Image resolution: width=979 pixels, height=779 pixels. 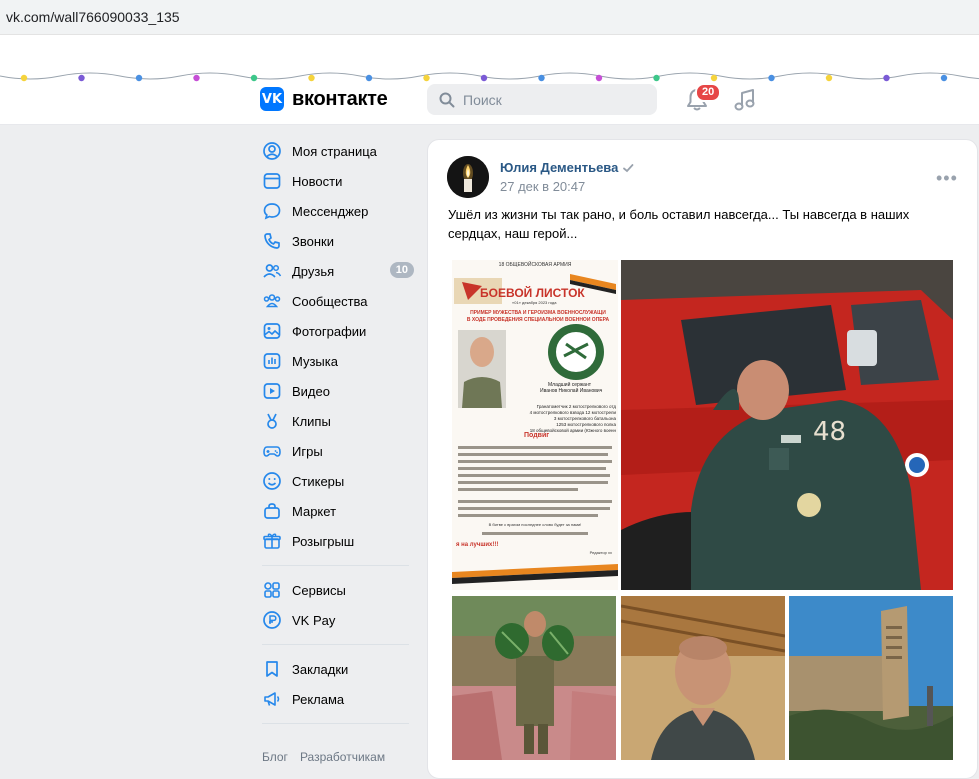 What do you see at coordinates (272, 151) in the screenshot?
I see `profile-icon` at bounding box center [272, 151].